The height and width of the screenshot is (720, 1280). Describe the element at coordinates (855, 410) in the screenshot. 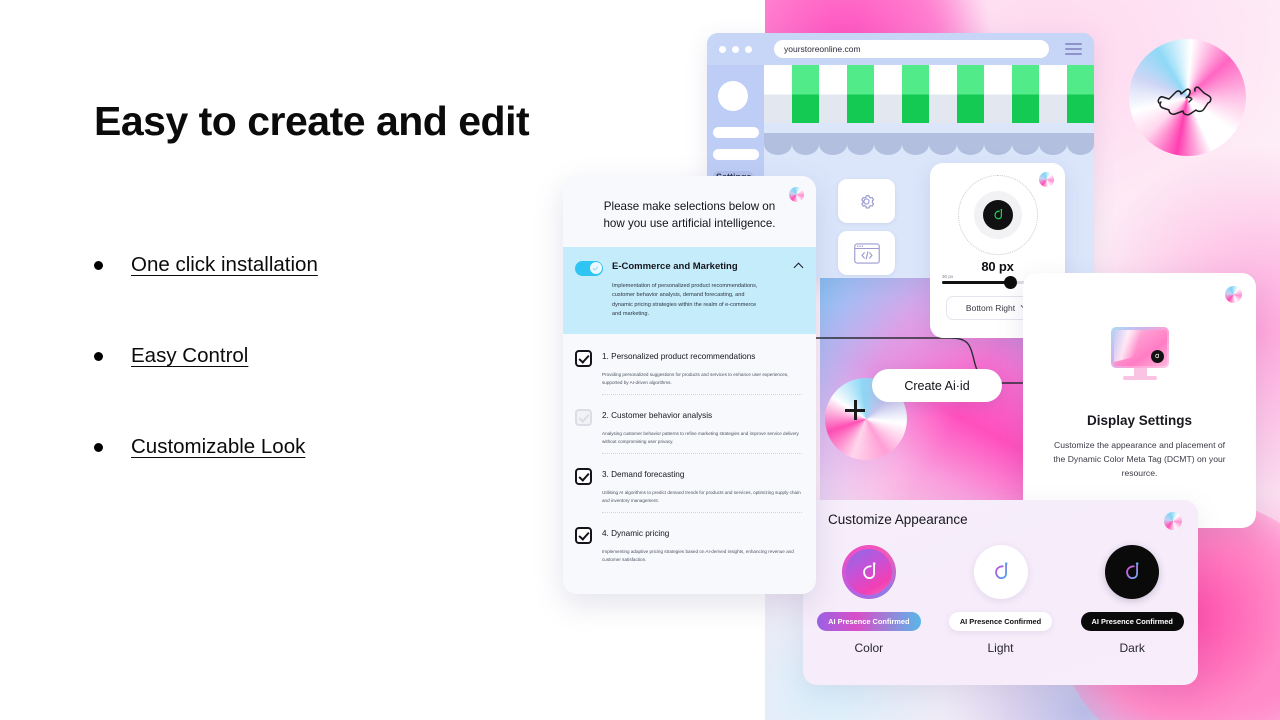

I see `plus-icon` at that location.